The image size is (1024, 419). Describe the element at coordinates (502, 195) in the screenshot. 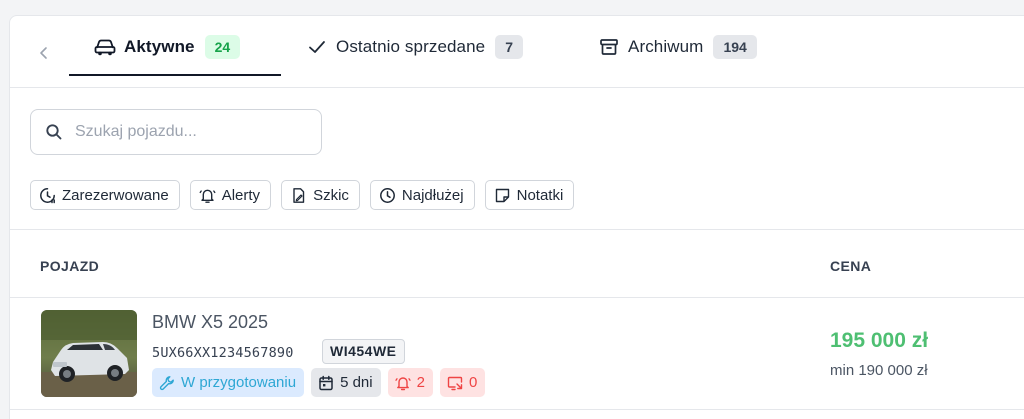

I see `note-icon` at that location.